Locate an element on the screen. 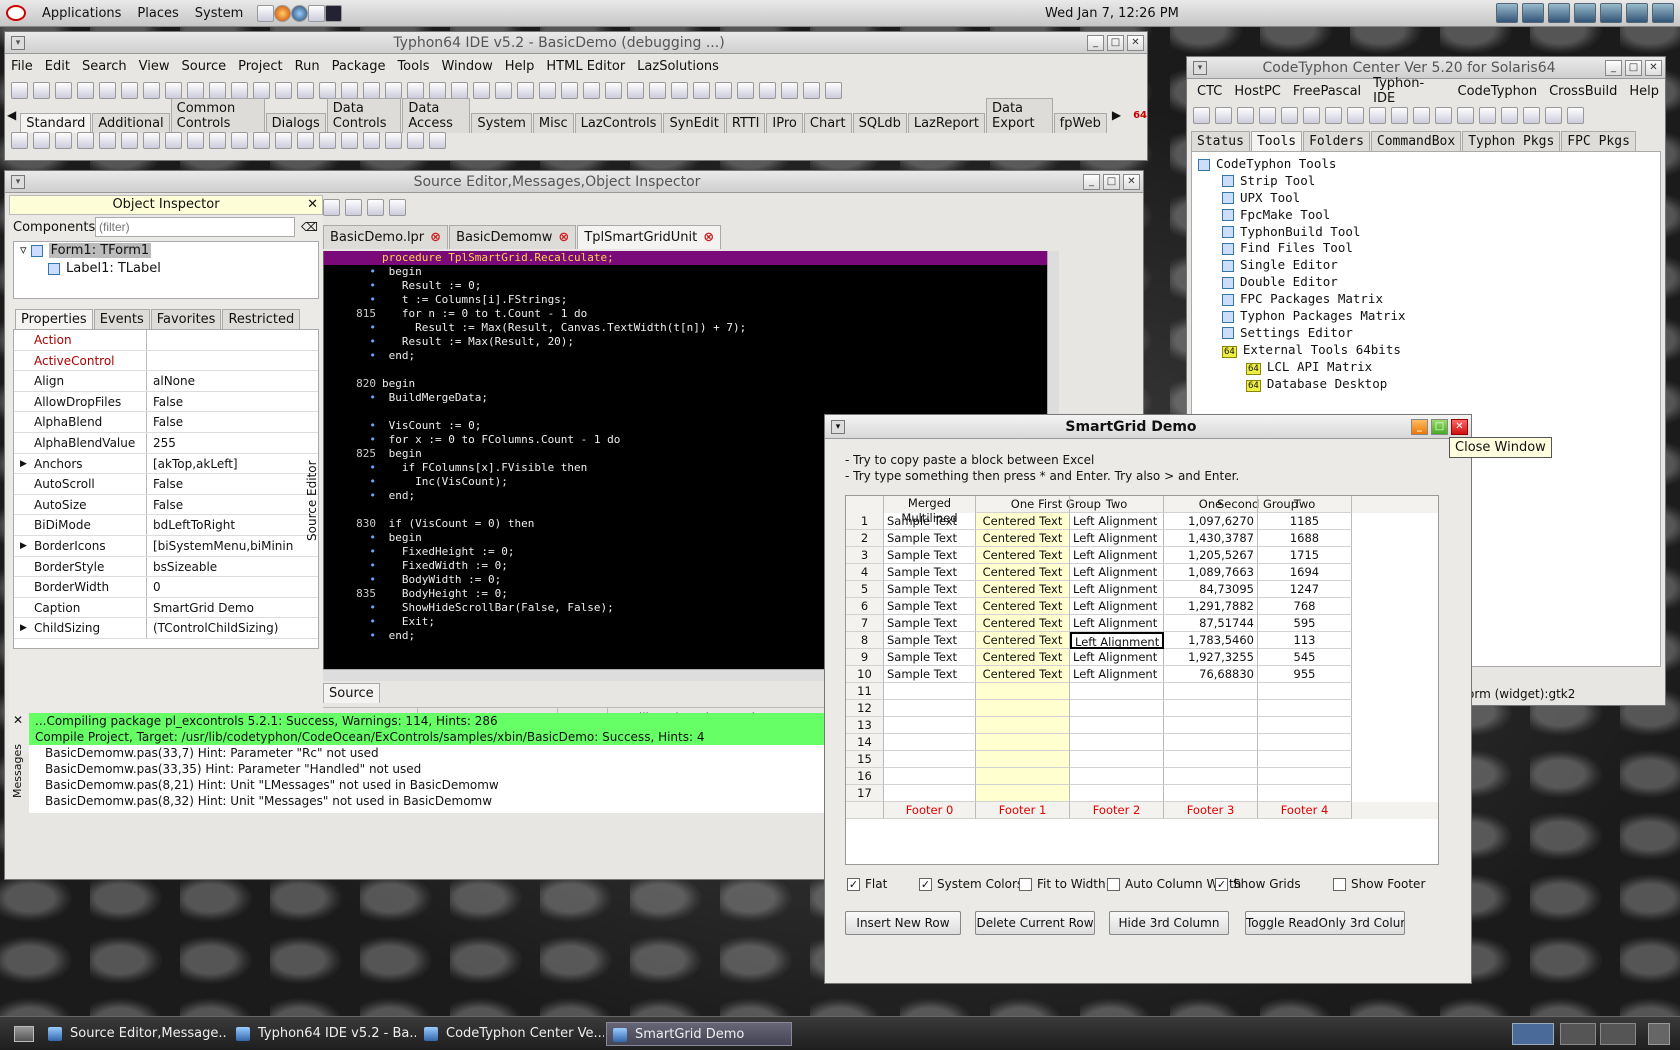 This screenshot has height=1050, width=1680. center-menu-codetyphon: CodeTyphon is located at coordinates (1498, 91).